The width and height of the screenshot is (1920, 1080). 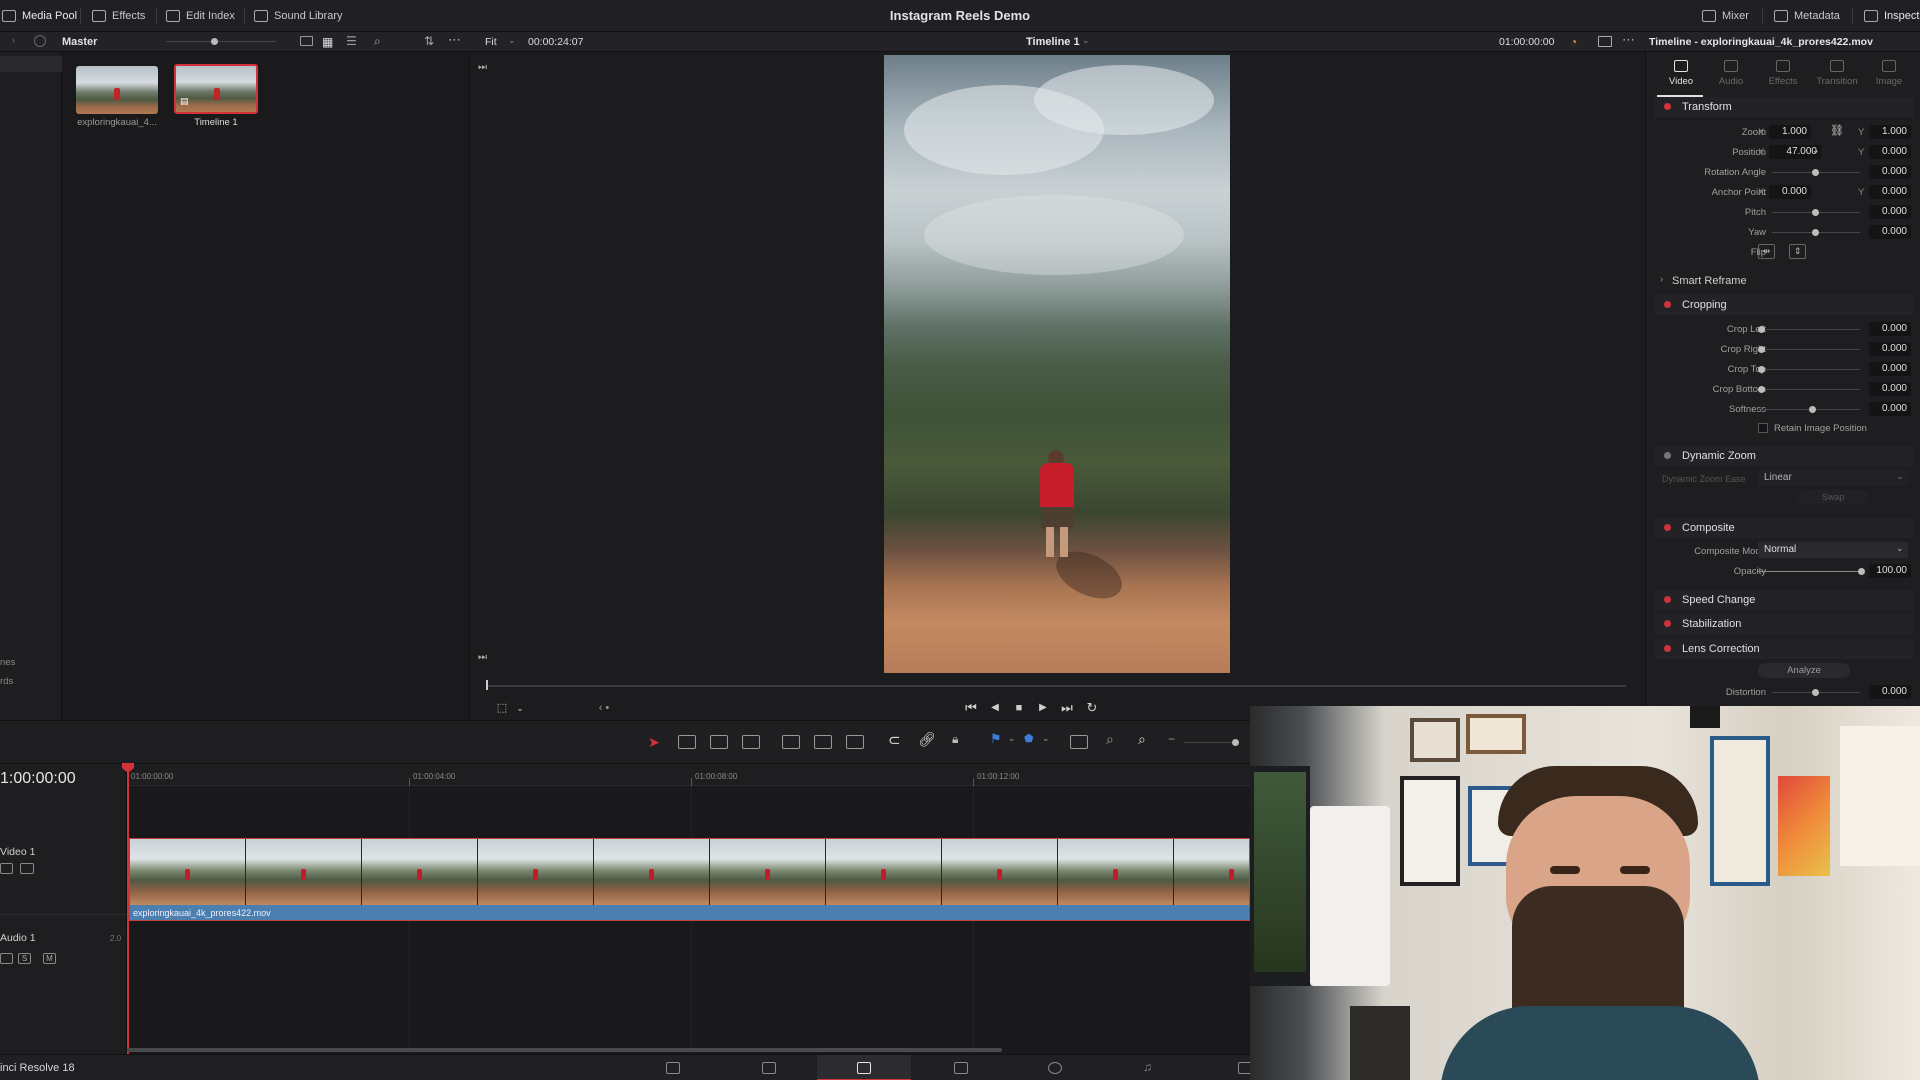 I want to click on tab-video: Video, so click(x=1681, y=73).